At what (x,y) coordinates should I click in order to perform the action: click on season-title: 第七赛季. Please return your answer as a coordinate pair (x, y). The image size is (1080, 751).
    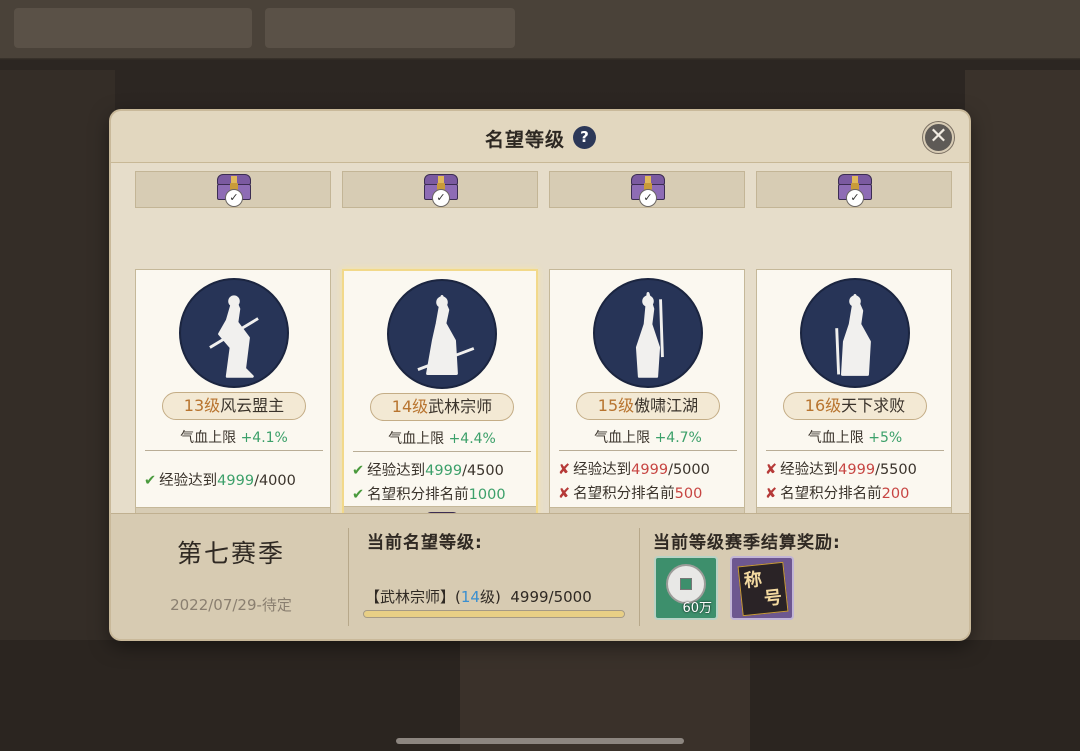
    Looking at the image, I should click on (230, 553).